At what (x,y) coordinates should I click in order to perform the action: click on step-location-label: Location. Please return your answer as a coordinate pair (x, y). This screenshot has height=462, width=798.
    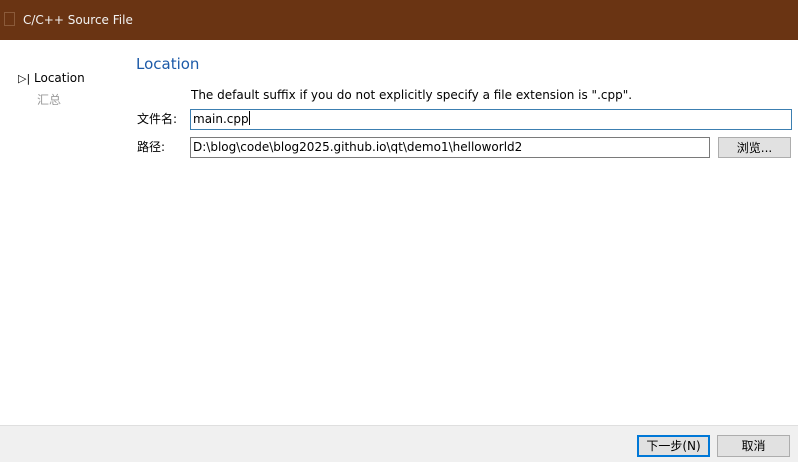
    Looking at the image, I should click on (59, 78).